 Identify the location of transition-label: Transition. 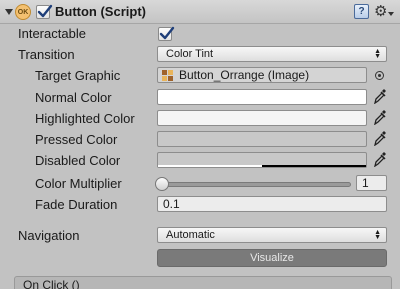
(46, 54).